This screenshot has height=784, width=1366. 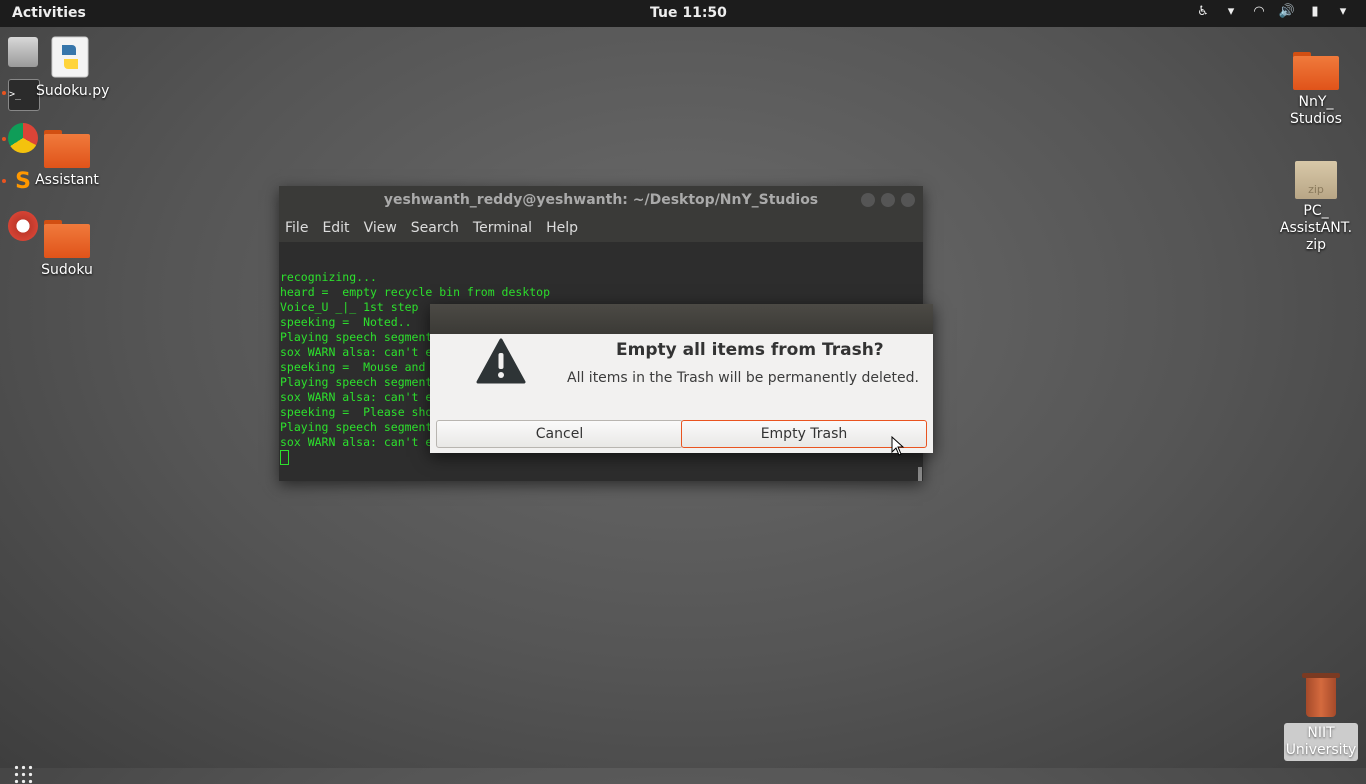 I want to click on activities-button: Activities, so click(x=49, y=13).